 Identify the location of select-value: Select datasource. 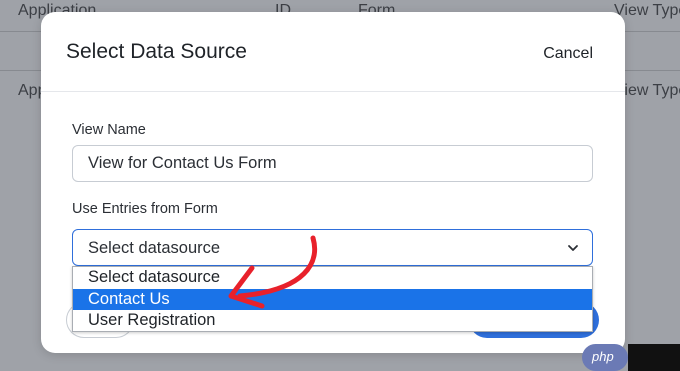
(154, 248).